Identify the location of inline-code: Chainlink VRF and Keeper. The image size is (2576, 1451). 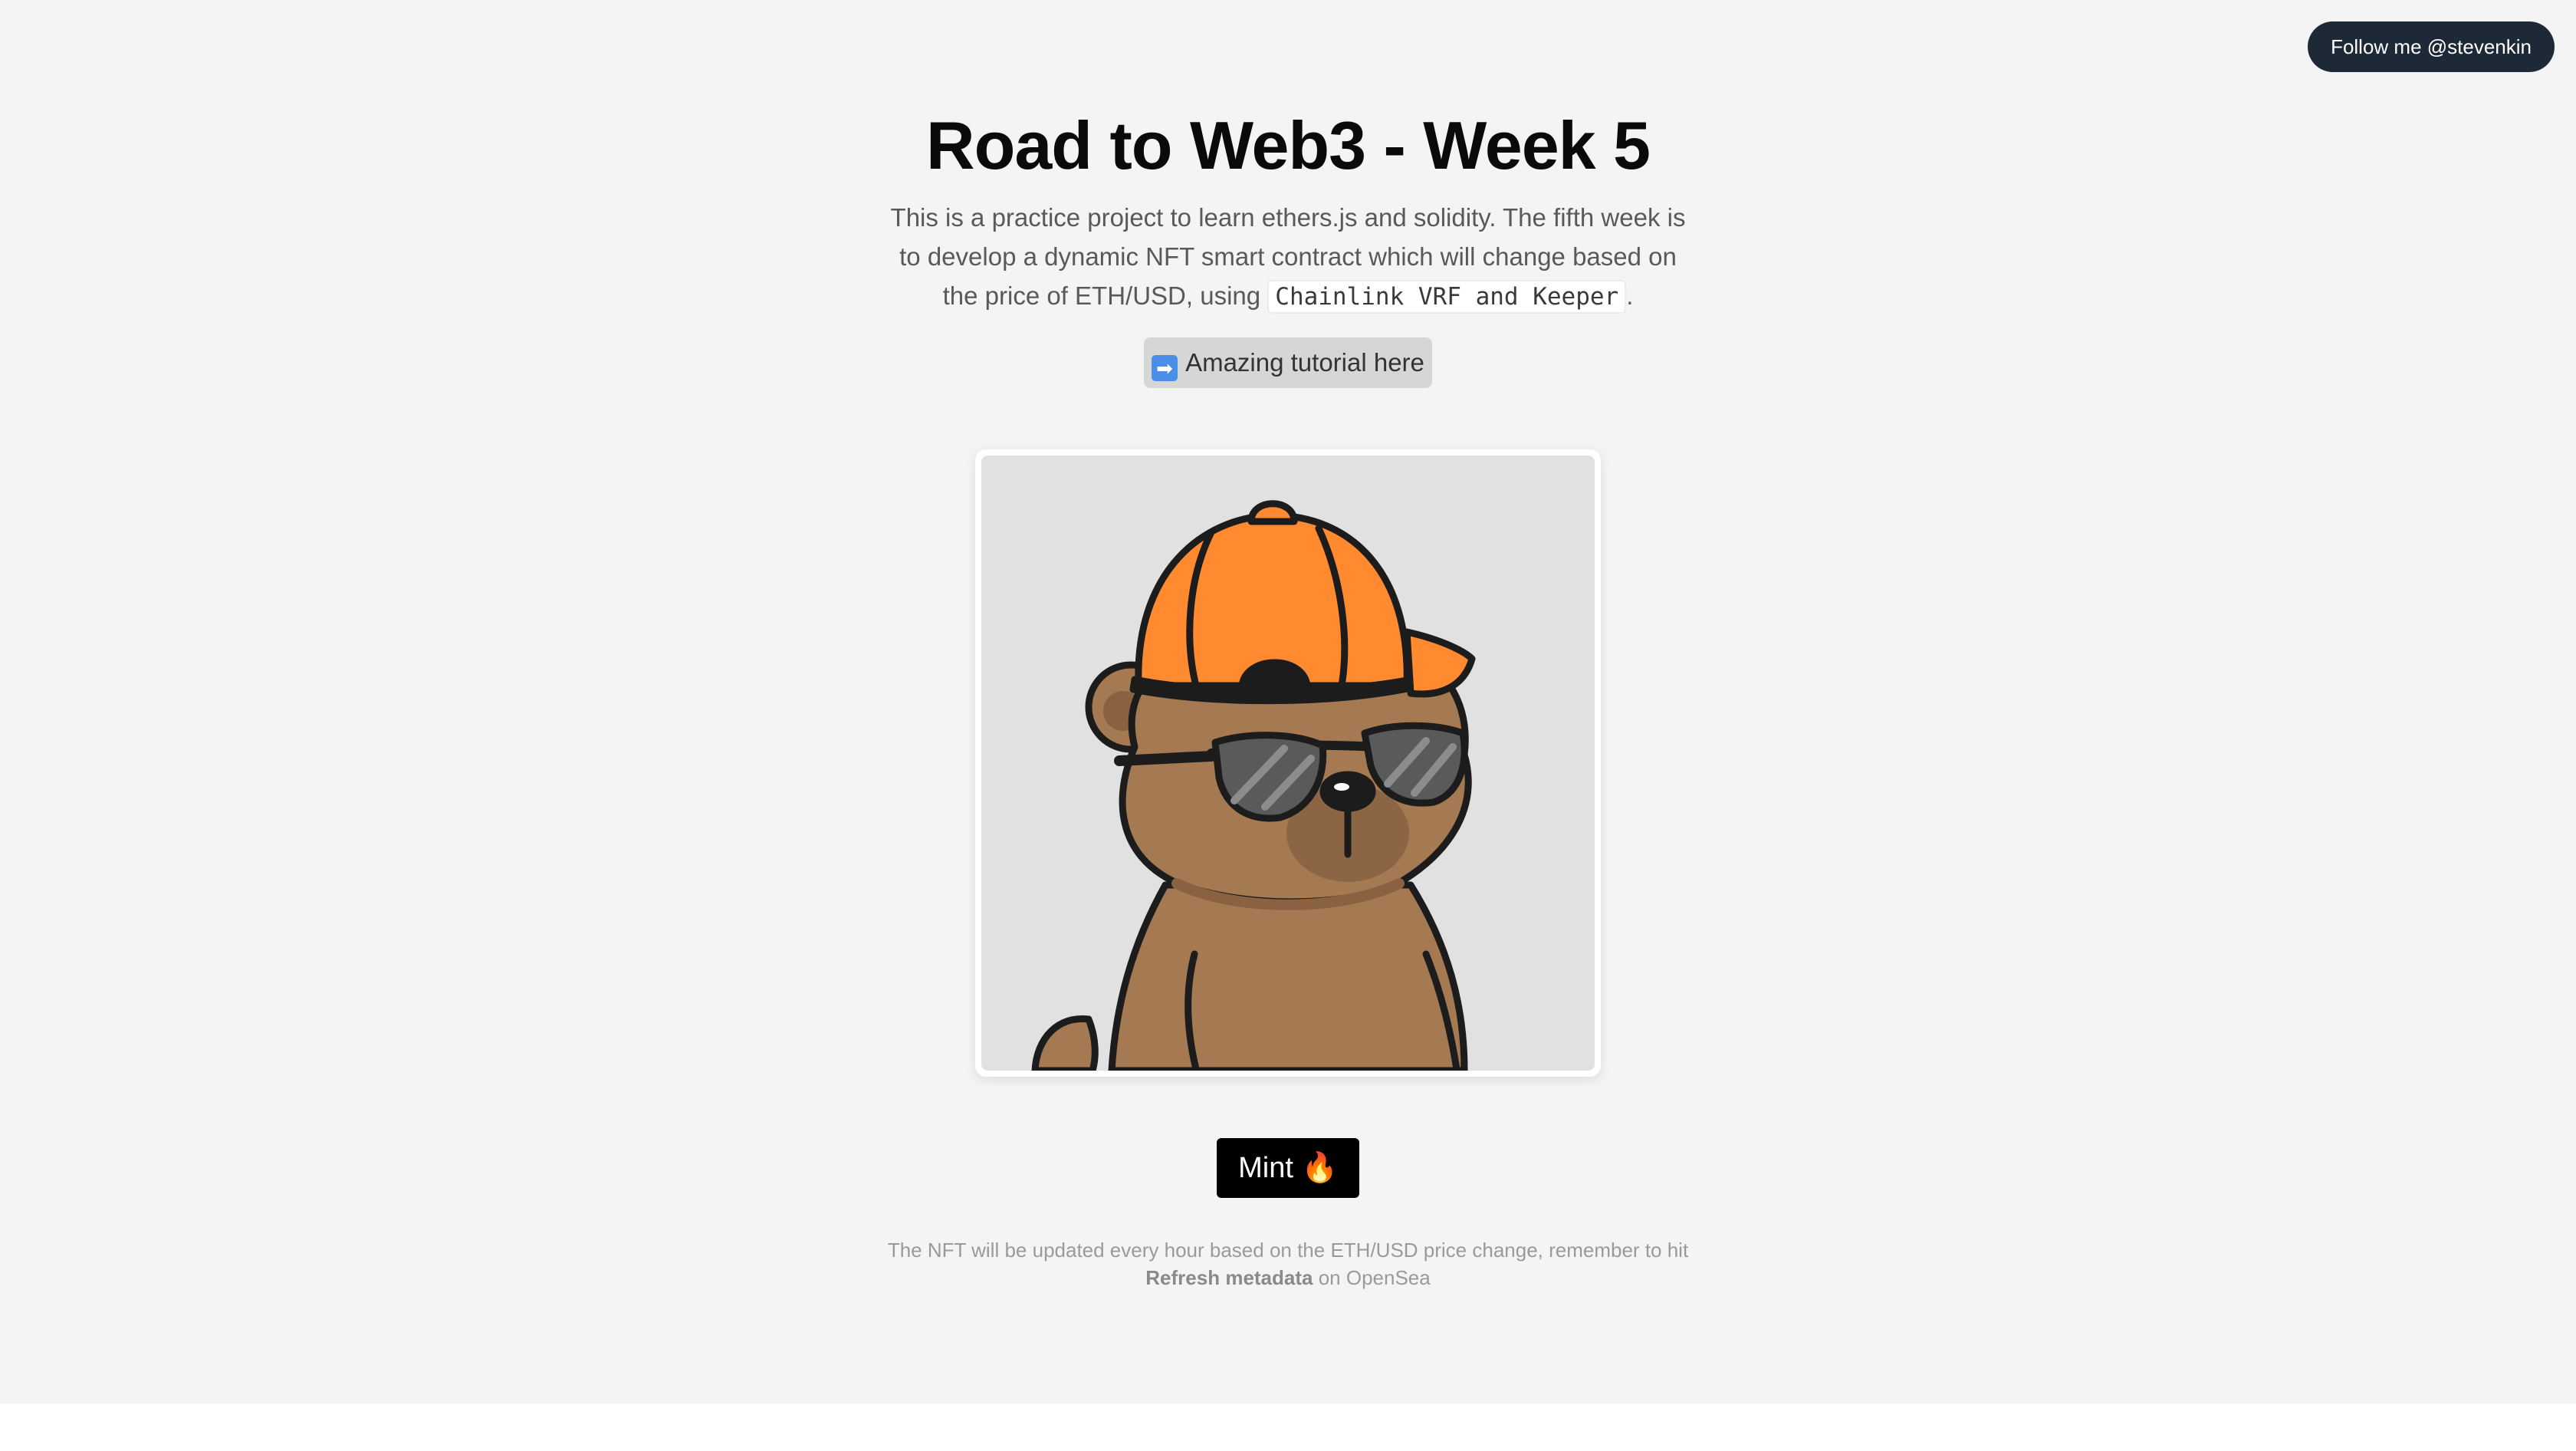
(1447, 297).